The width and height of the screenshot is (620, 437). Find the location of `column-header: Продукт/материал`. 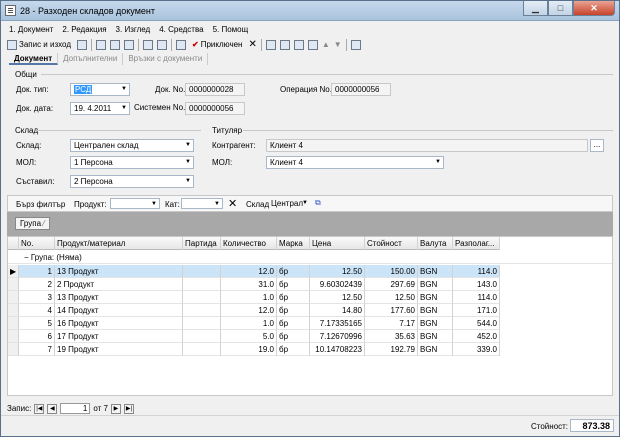

column-header: Продукт/материал is located at coordinates (119, 243).